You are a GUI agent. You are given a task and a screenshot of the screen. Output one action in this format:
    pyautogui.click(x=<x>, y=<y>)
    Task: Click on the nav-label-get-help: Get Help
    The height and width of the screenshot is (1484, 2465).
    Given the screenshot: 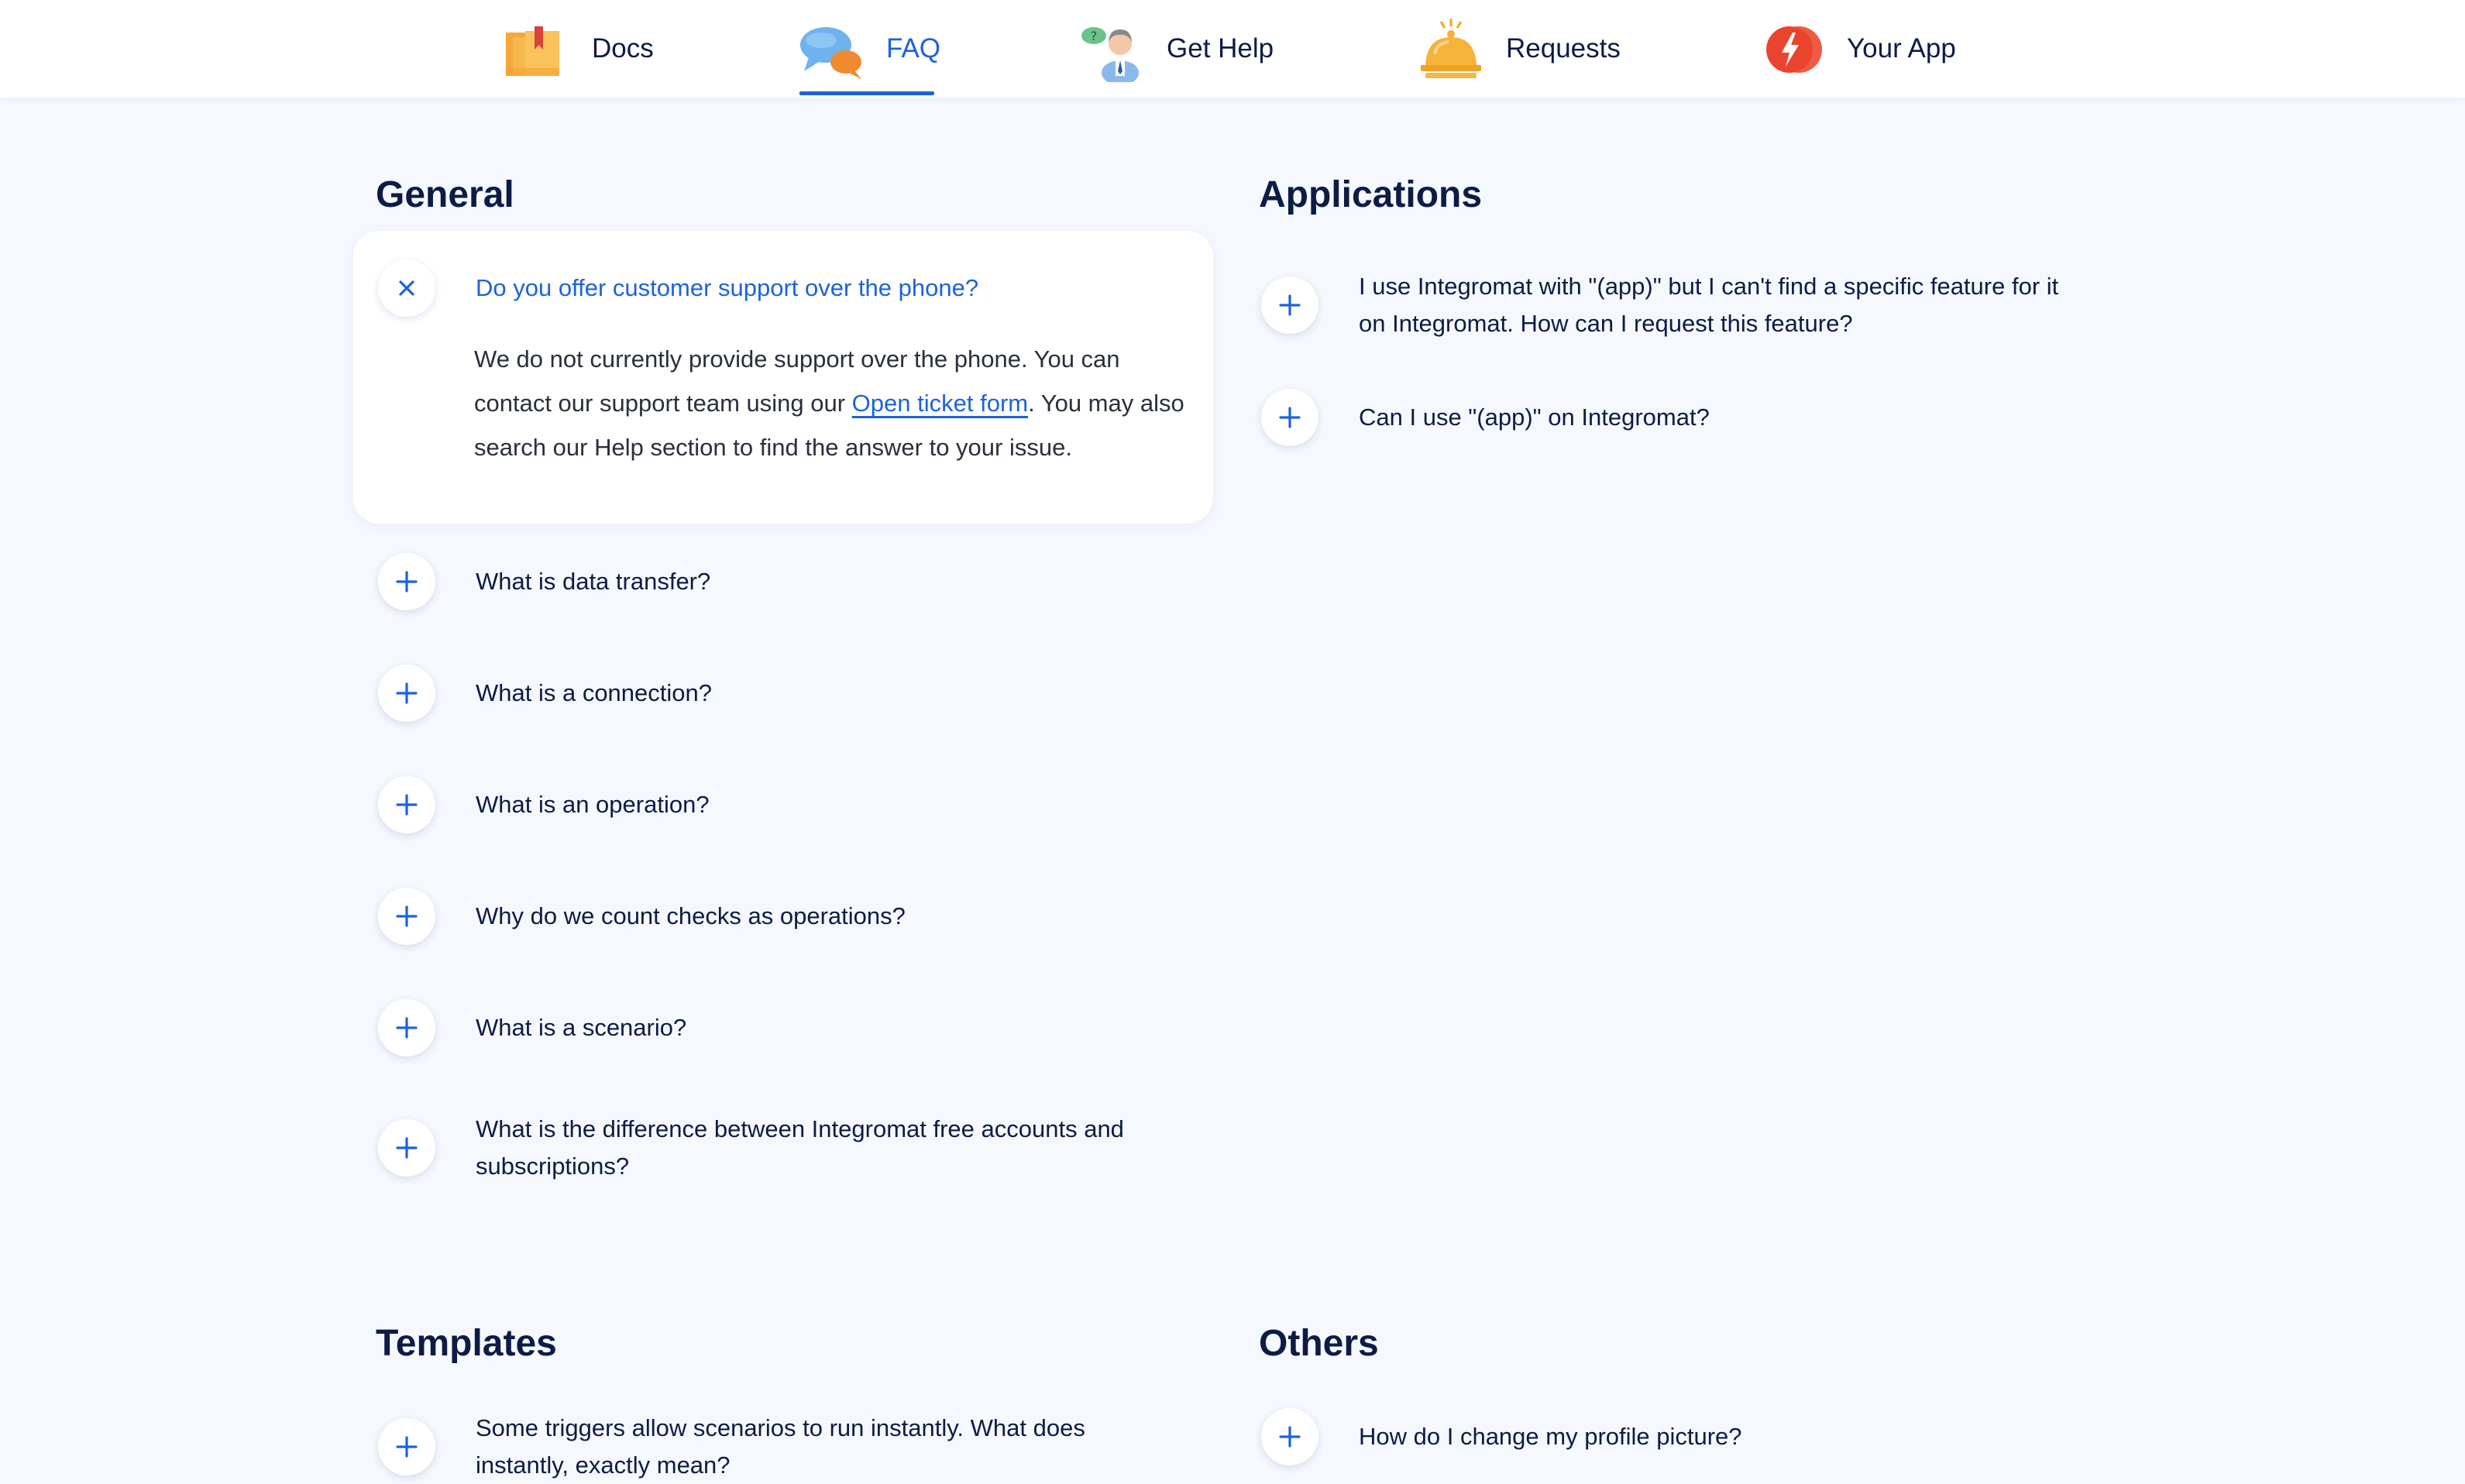 What is the action you would take?
    pyautogui.click(x=1220, y=48)
    